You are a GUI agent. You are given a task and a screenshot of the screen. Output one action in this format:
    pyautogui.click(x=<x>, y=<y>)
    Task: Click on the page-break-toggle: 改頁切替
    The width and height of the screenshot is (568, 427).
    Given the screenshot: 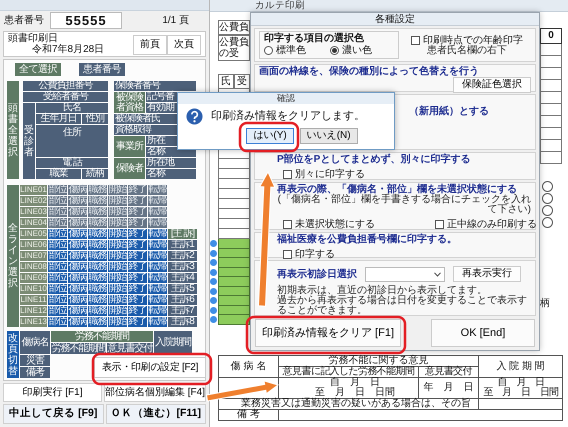 What is the action you would take?
    pyautogui.click(x=13, y=354)
    